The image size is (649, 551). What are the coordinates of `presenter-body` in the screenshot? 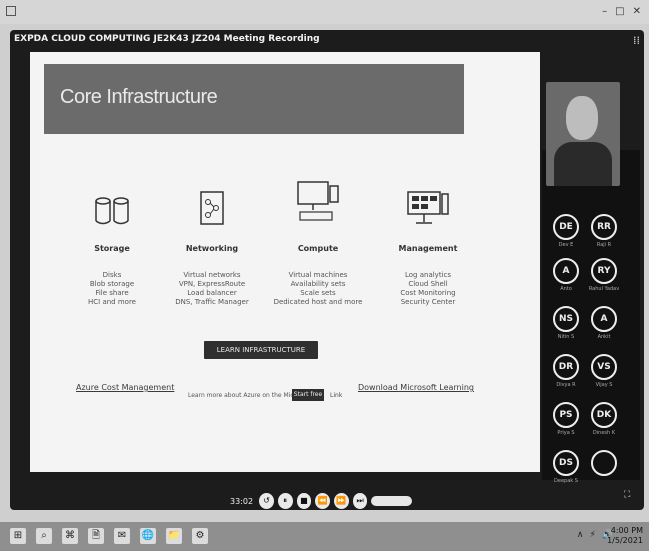 It's located at (583, 164).